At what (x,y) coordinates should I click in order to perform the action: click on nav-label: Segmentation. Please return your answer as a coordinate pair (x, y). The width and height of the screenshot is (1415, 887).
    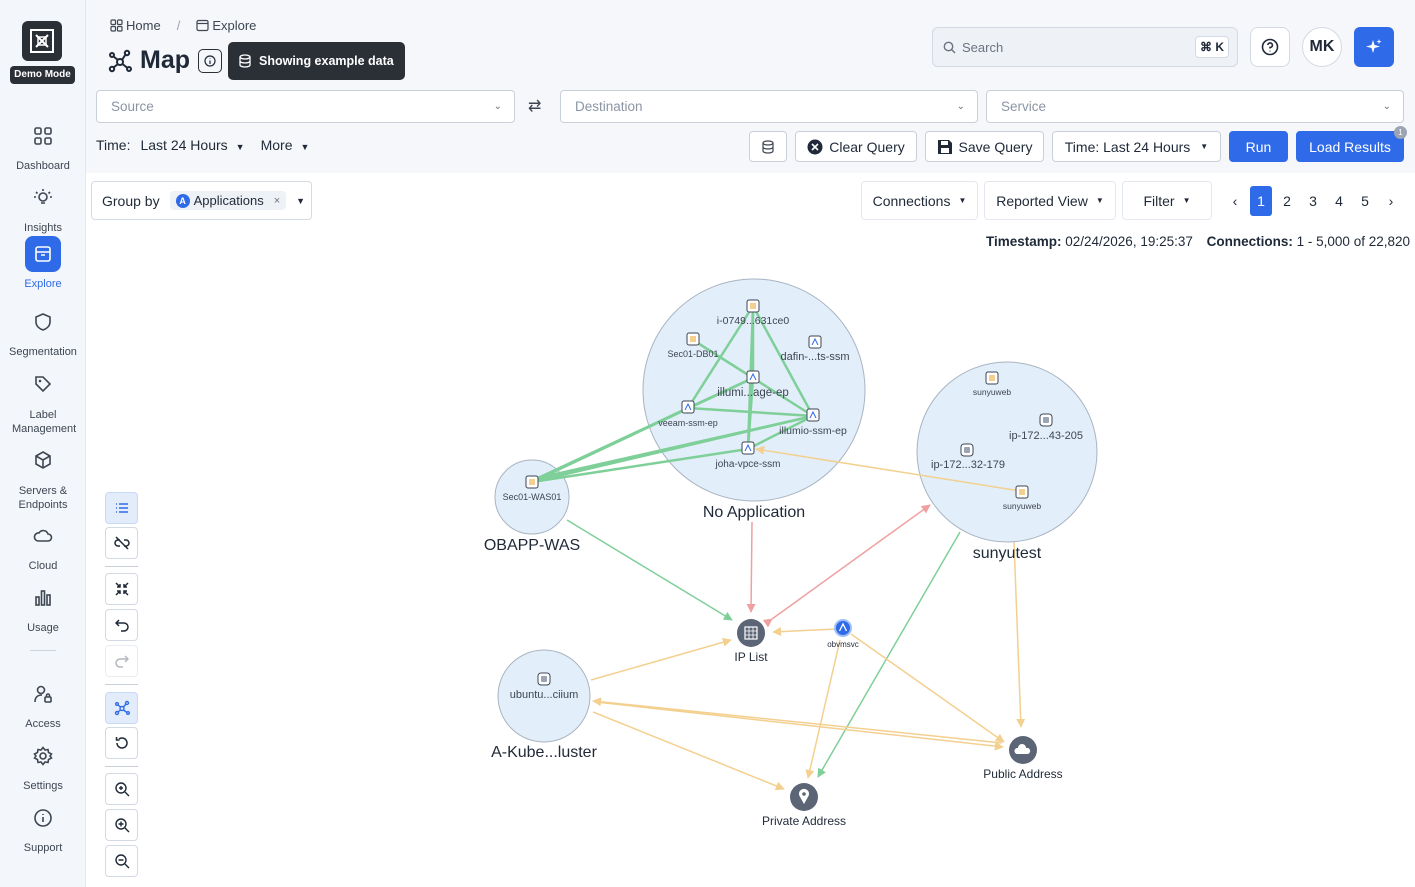
    Looking at the image, I should click on (43, 352).